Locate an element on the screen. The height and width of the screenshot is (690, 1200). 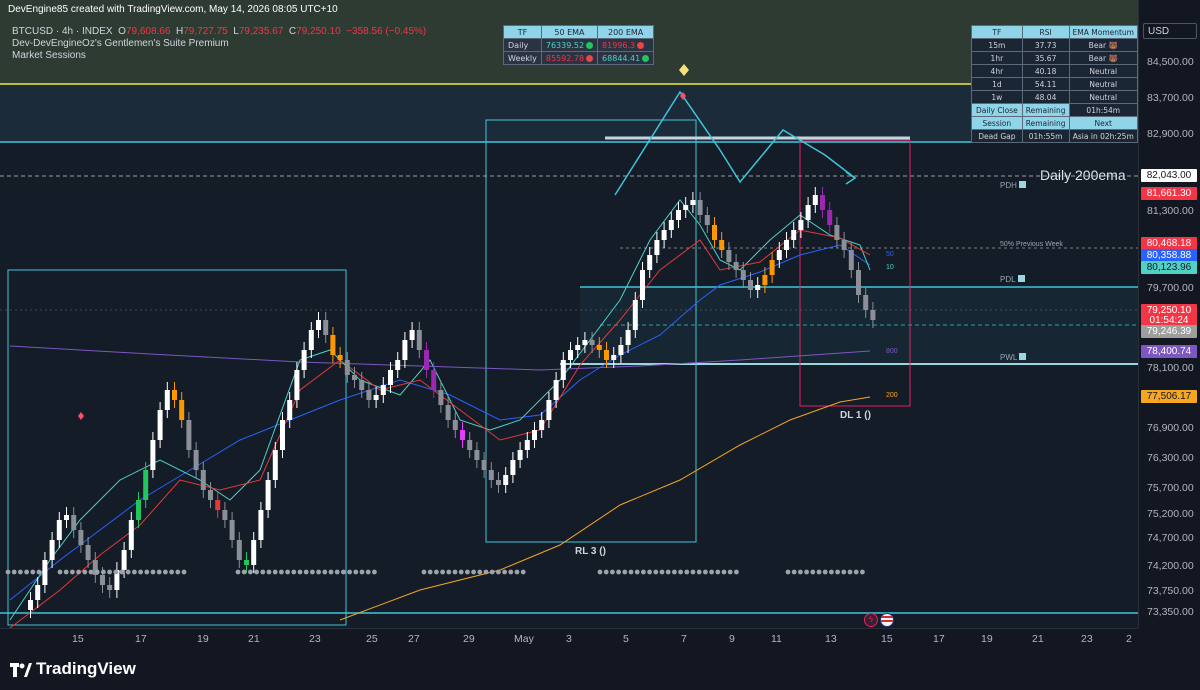
time-tick-label: 21 is located at coordinates (1038, 639).